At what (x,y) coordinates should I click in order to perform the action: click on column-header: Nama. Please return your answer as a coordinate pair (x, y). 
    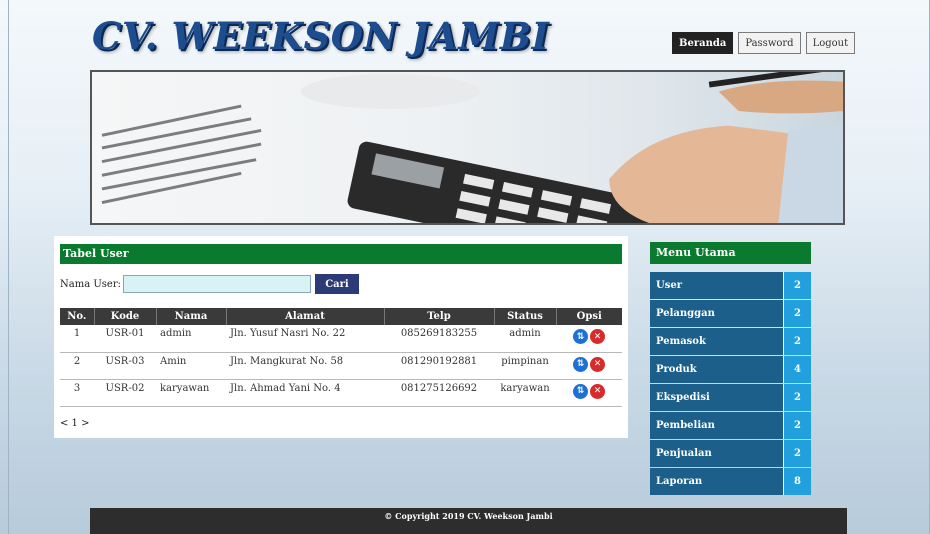
    Looking at the image, I should click on (191, 316).